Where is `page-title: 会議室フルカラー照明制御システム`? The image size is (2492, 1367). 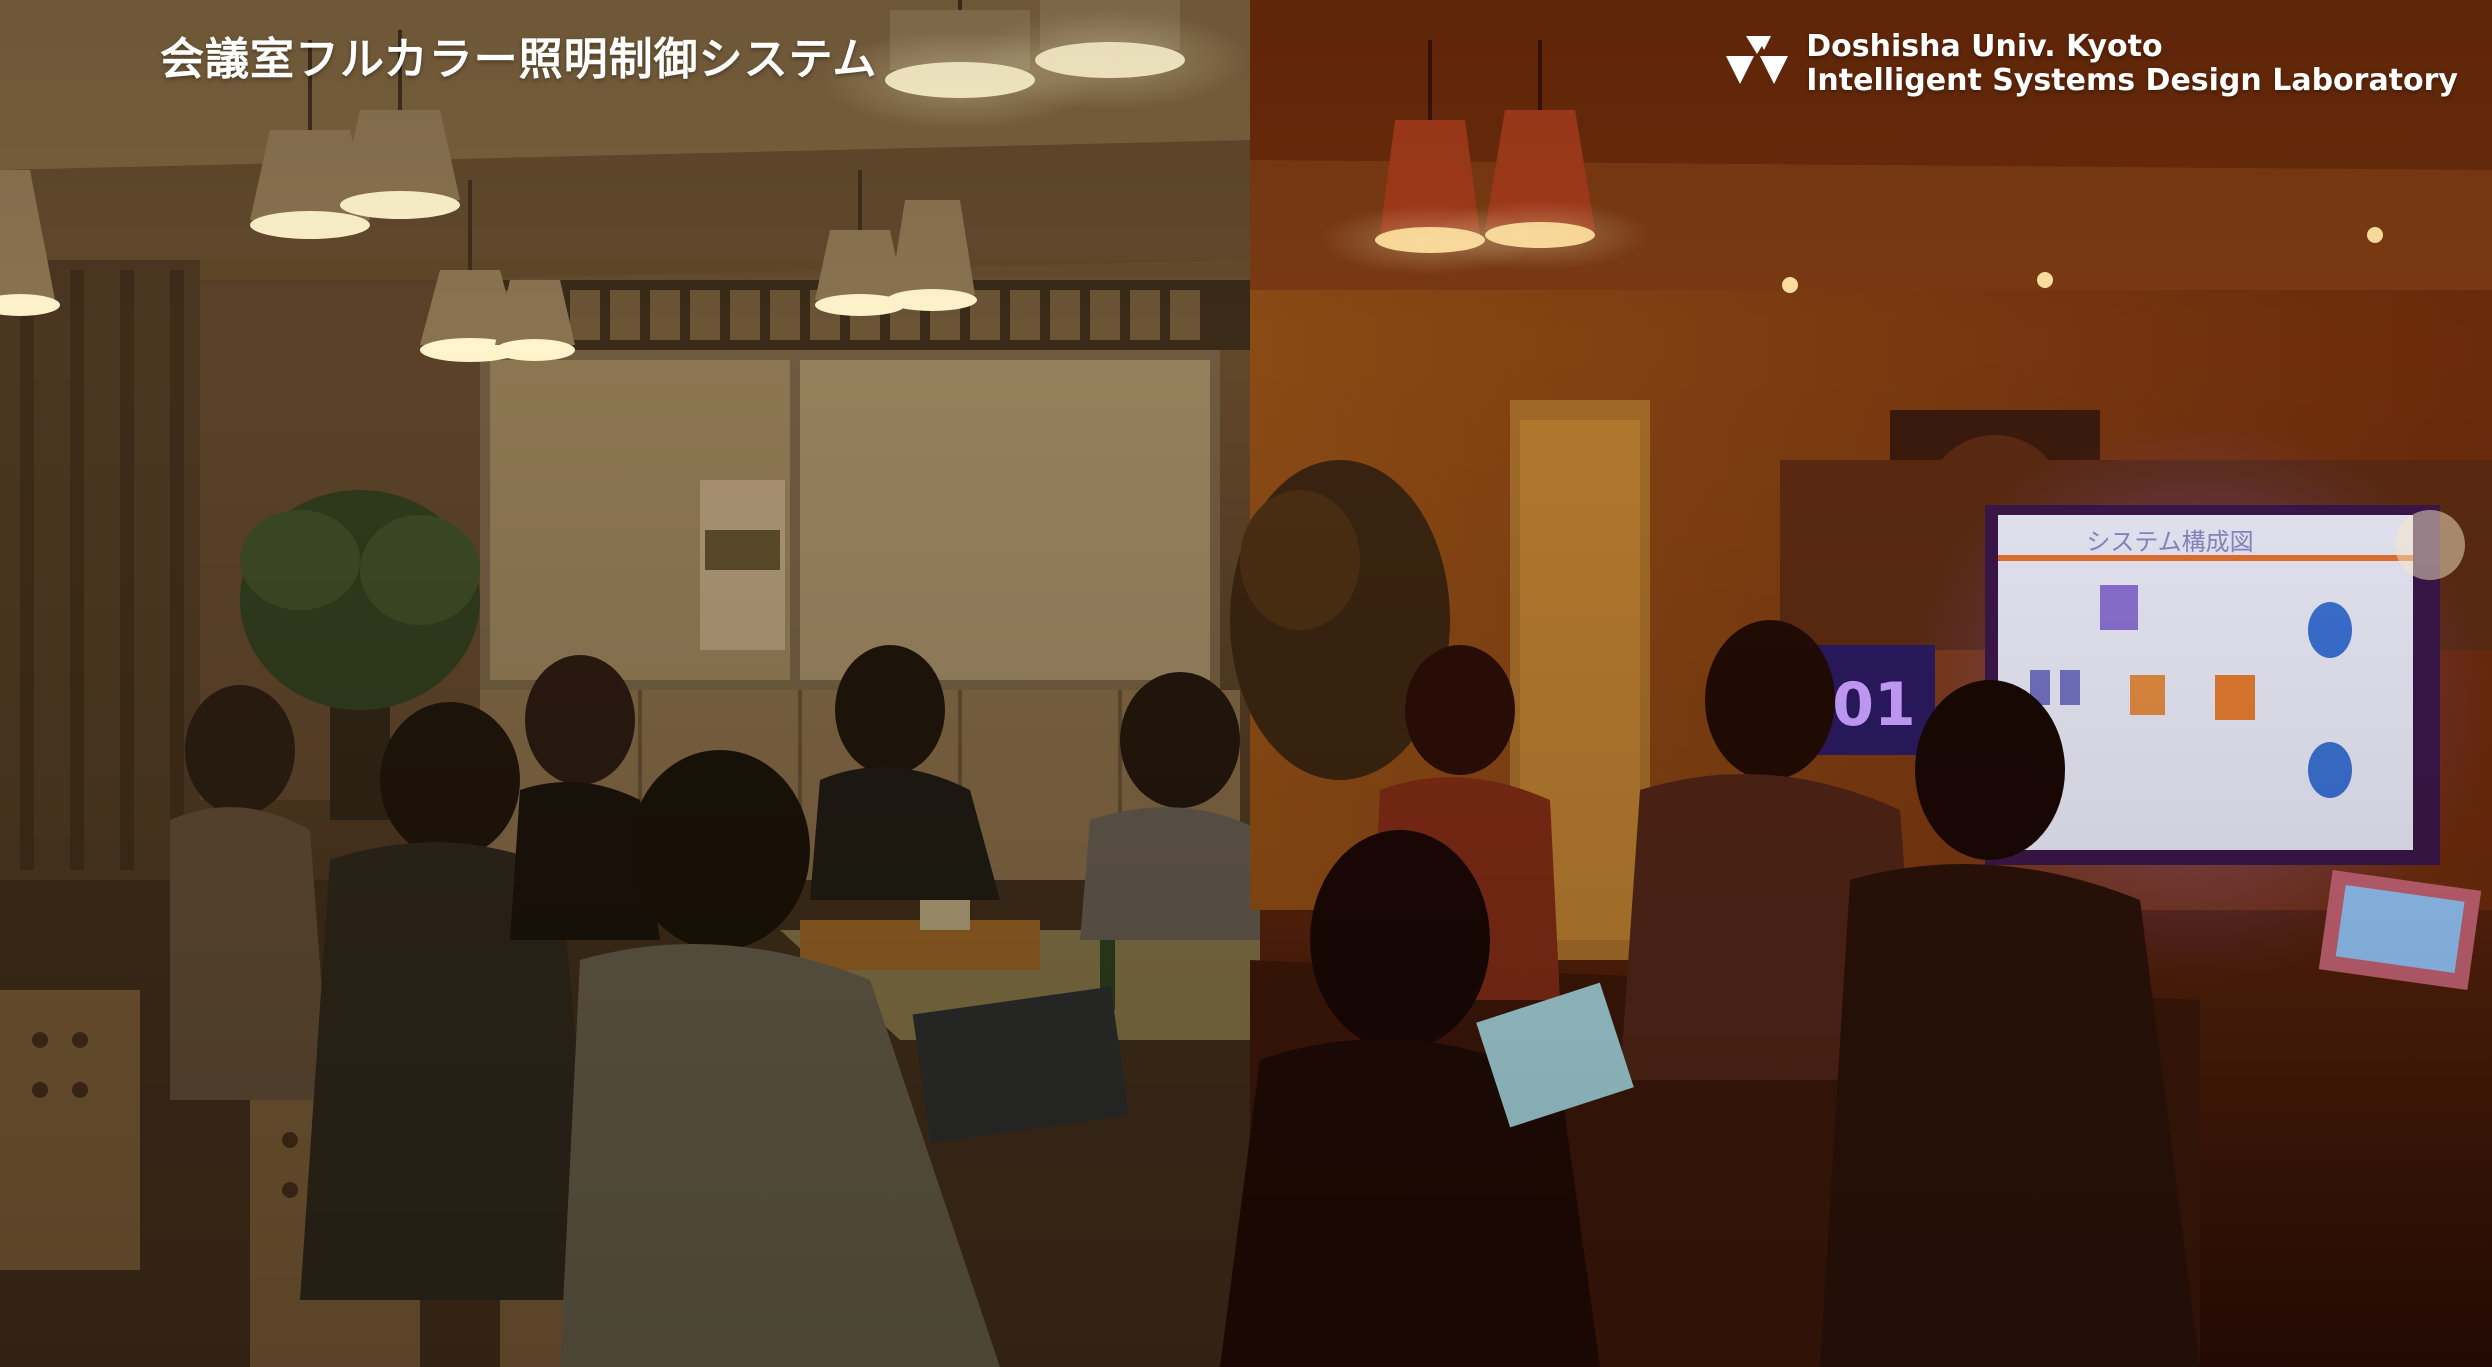 page-title: 会議室フルカラー照明制御システム is located at coordinates (519, 59).